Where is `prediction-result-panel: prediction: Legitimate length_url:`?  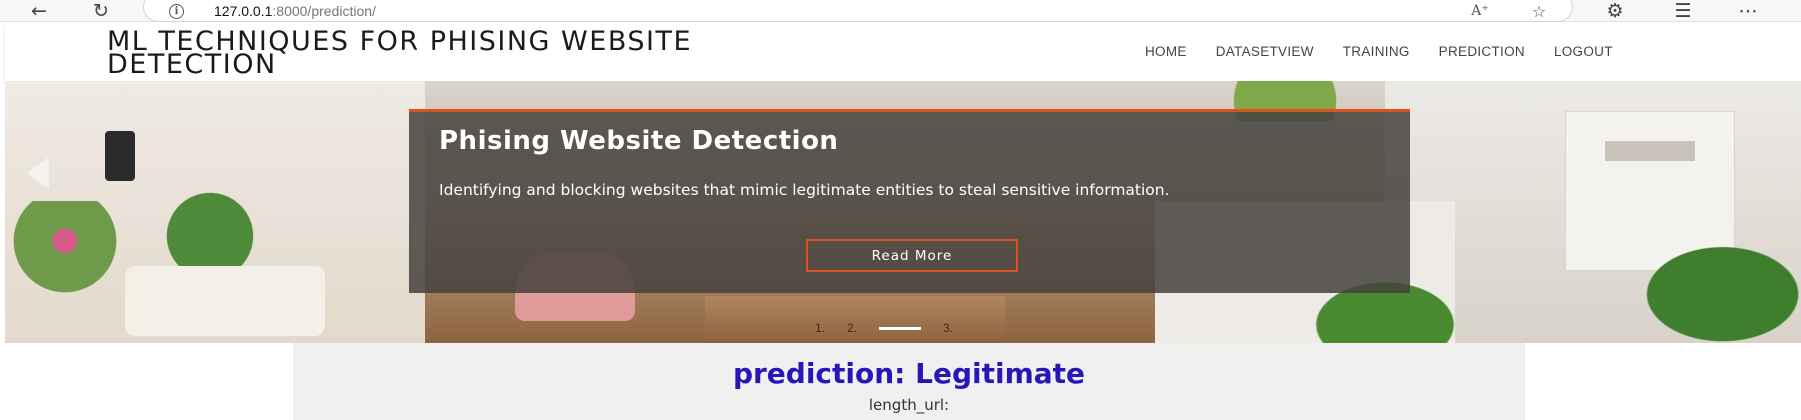
prediction-result-panel: prediction: Legitimate length_url: is located at coordinates (909, 381).